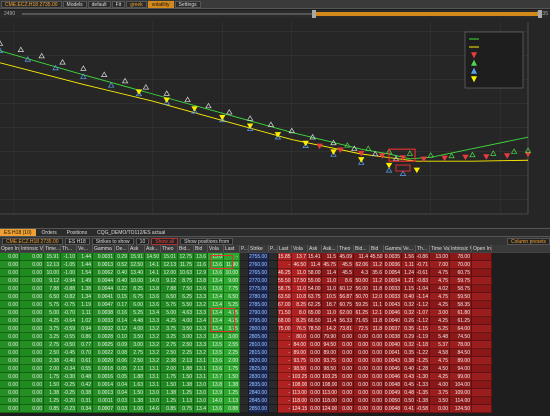  I want to click on table-cell: 2.25, so click(186, 353).